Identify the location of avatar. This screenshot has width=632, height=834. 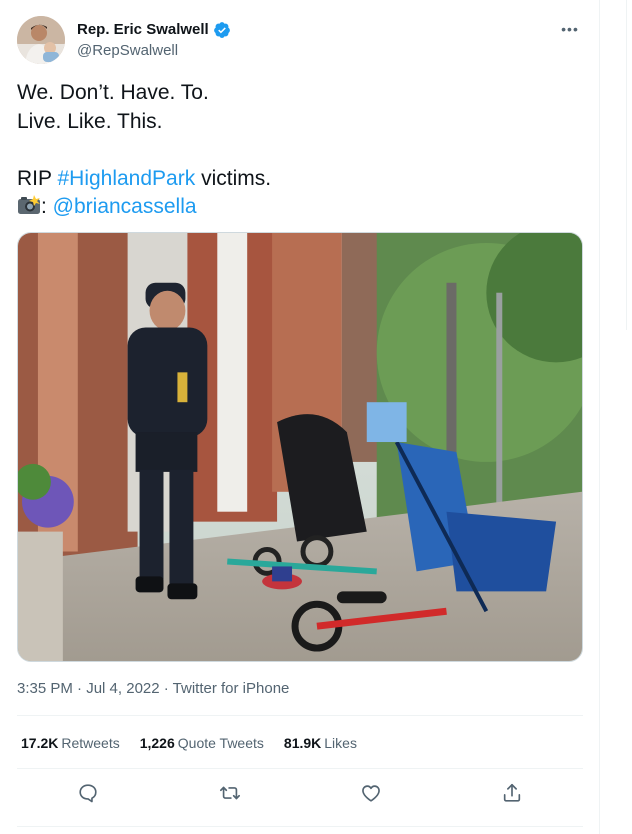
(41, 40).